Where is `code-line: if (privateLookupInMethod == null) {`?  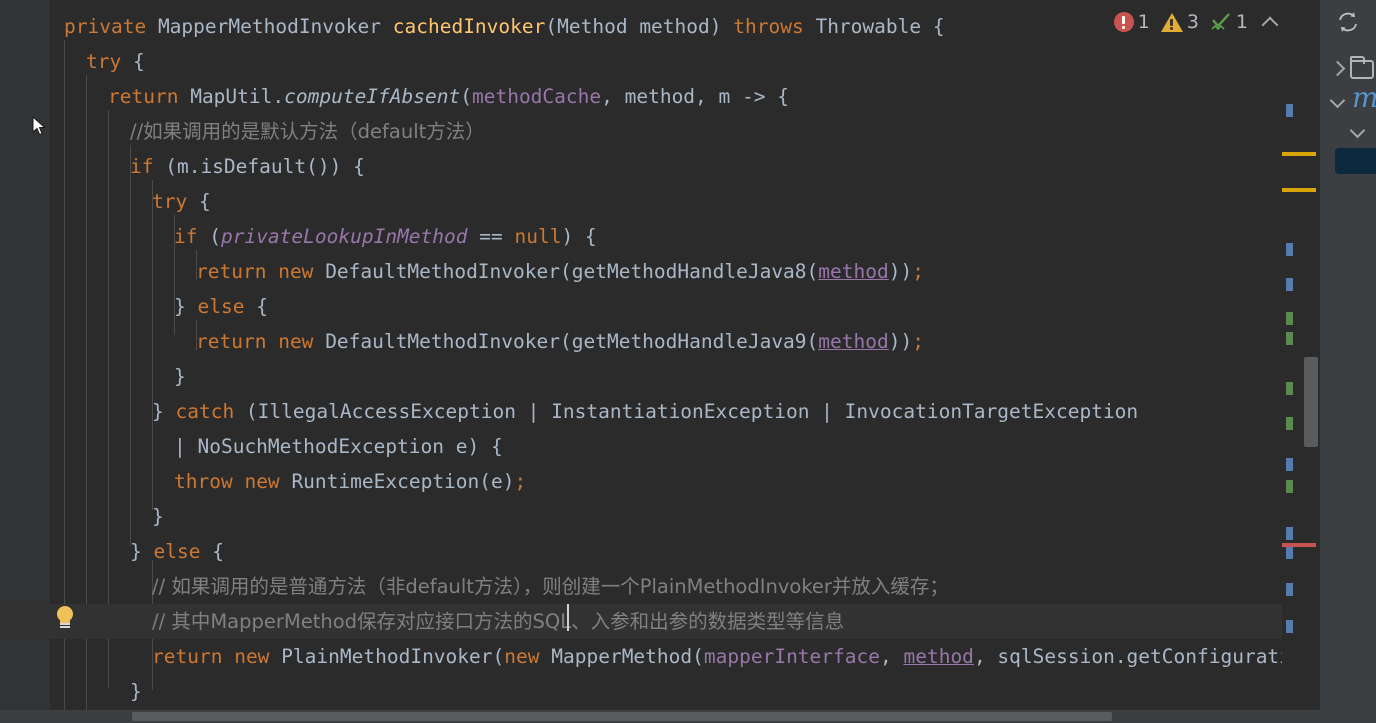
code-line: if (privateLookupInMethod == null) { is located at coordinates (660, 236).